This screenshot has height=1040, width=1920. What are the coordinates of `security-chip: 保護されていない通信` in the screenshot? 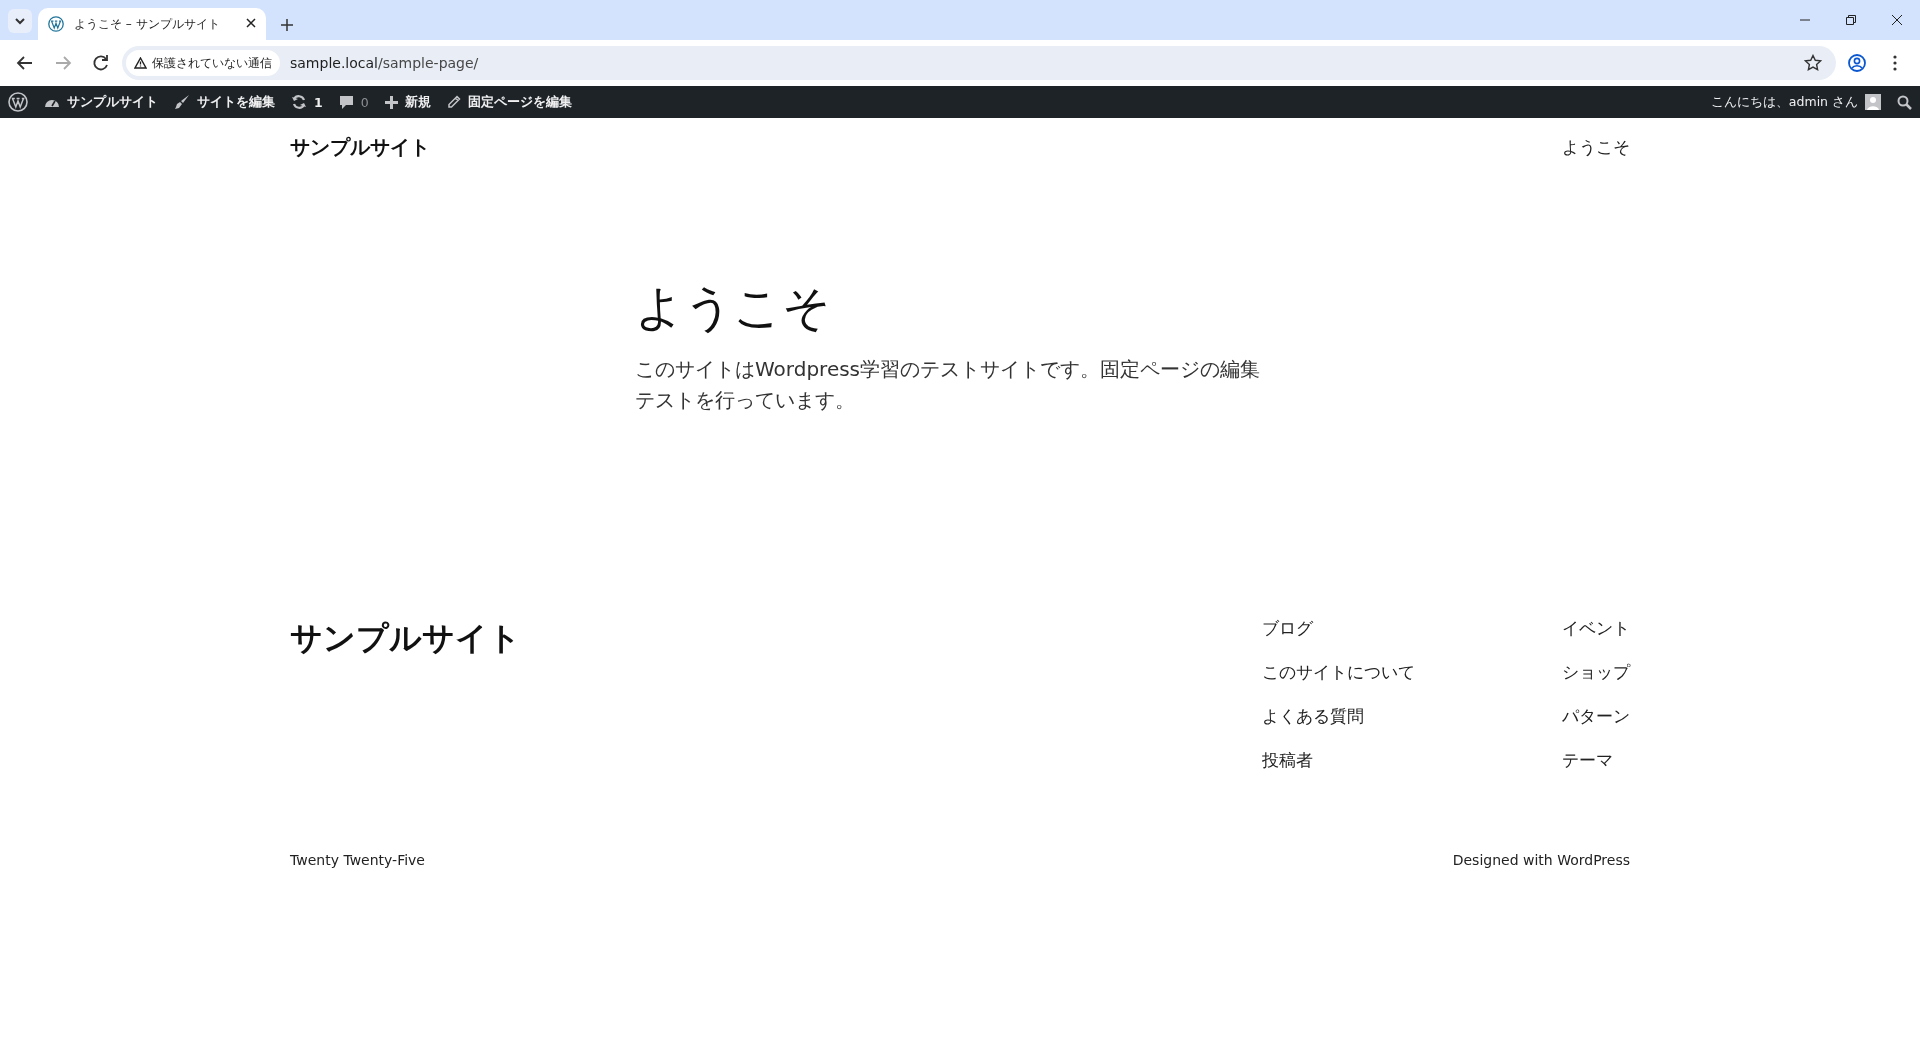 It's located at (203, 63).